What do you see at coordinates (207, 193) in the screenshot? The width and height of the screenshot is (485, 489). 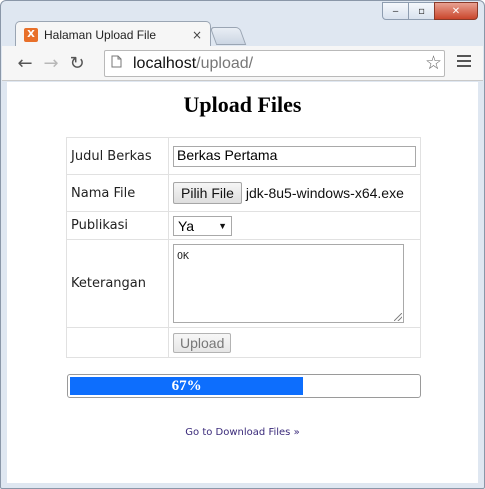 I see `choose-file-button: Pilih File` at bounding box center [207, 193].